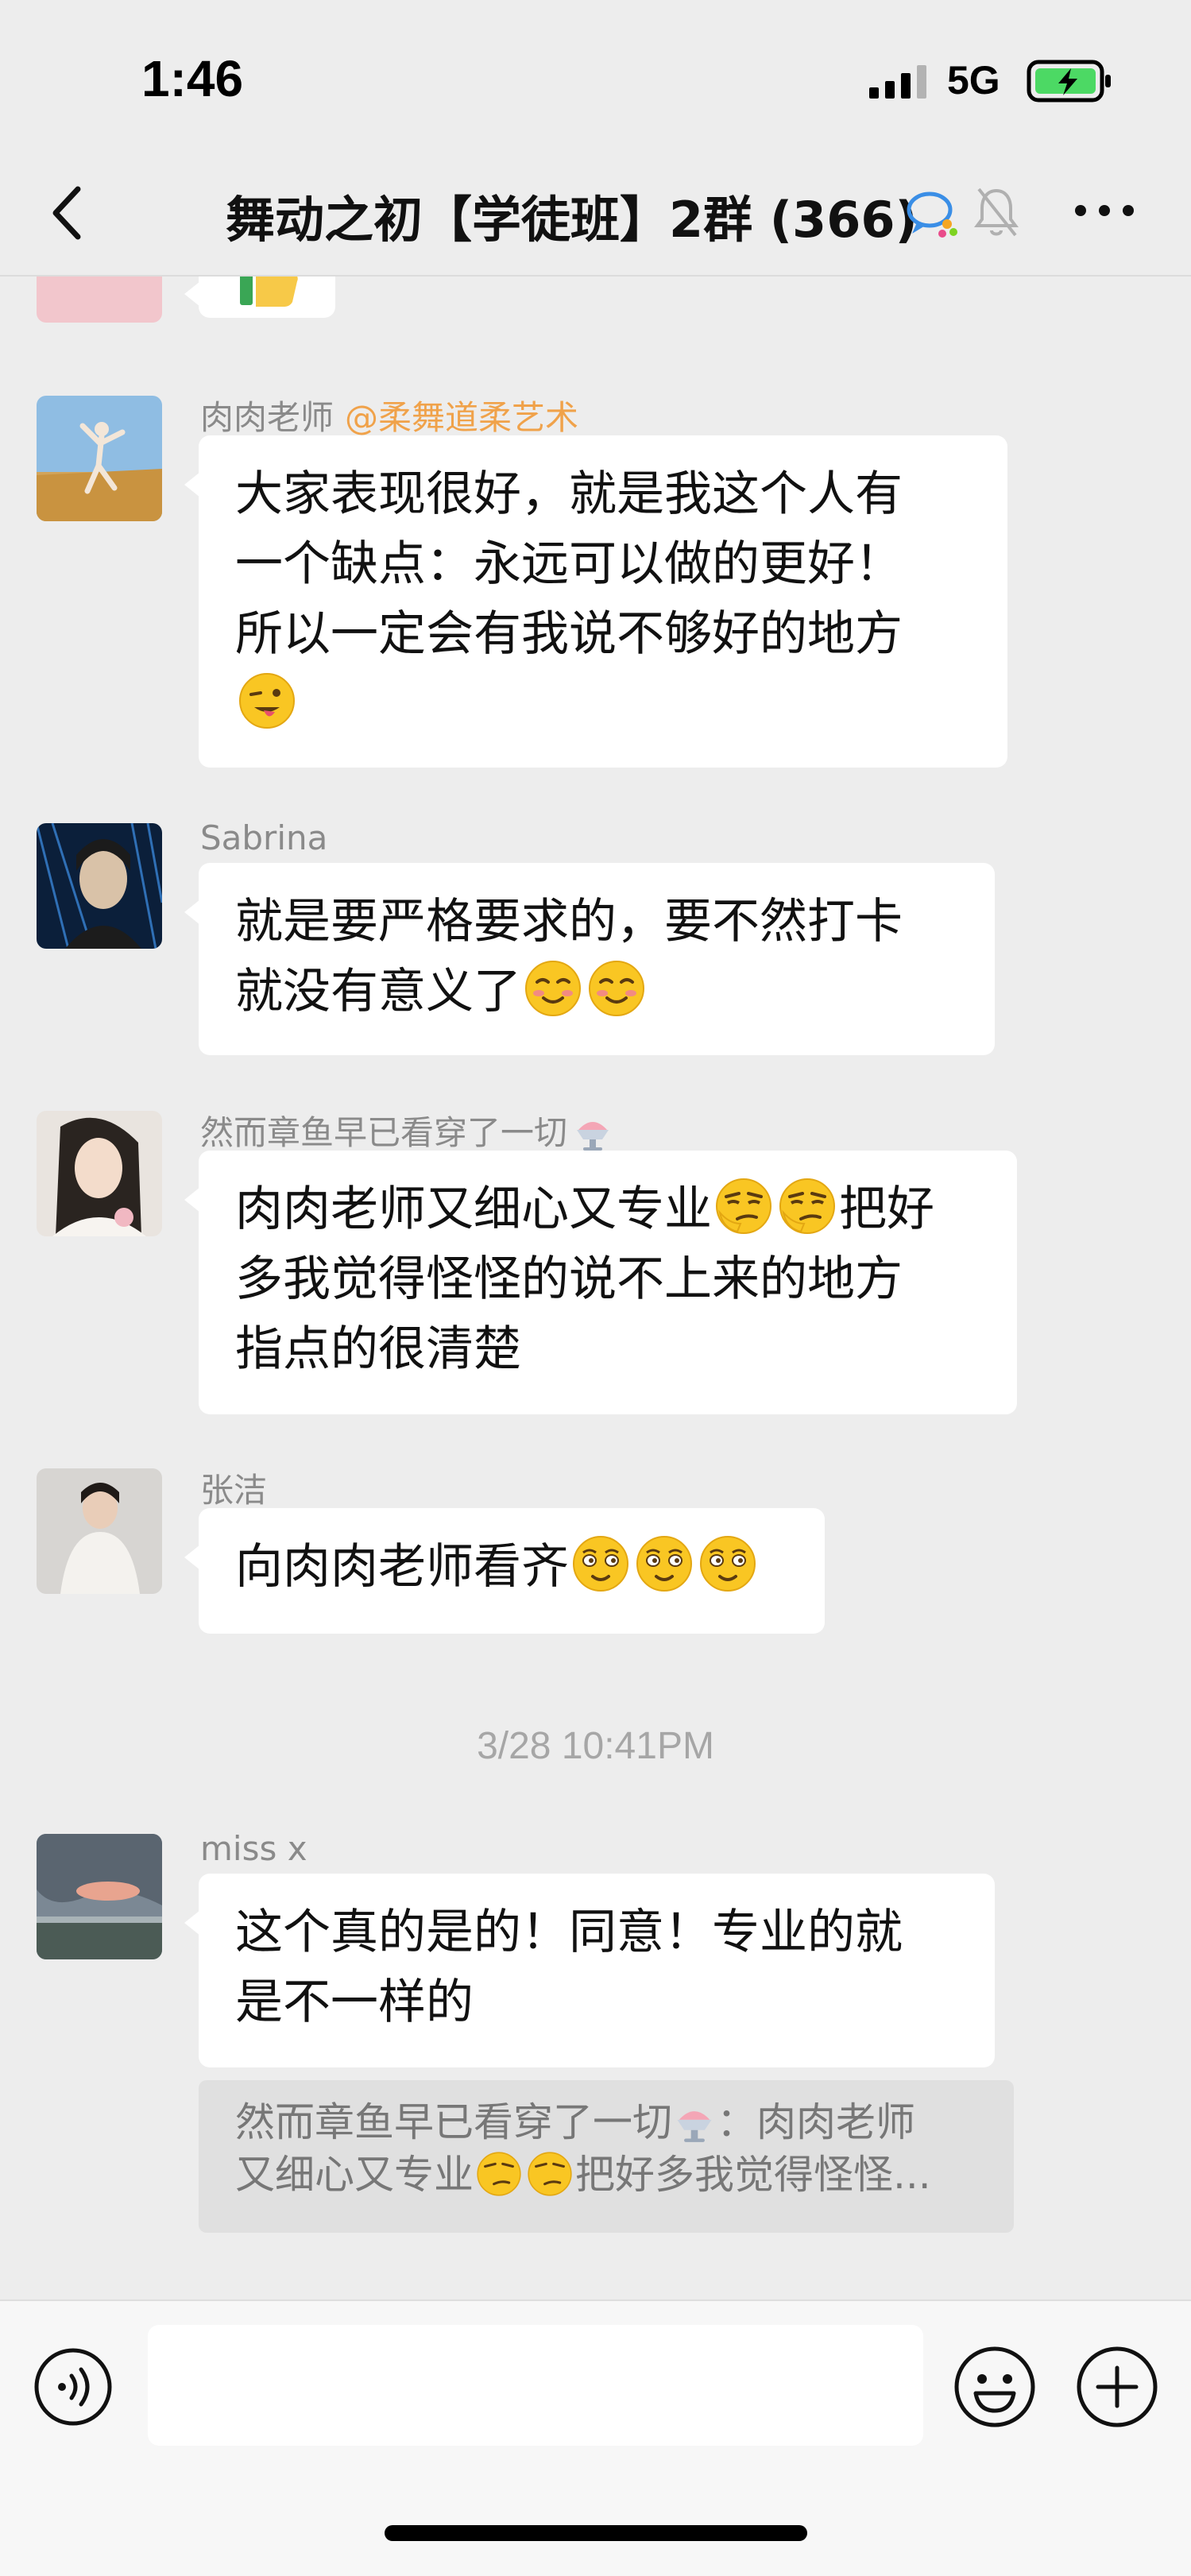 Image resolution: width=1191 pixels, height=2576 pixels. I want to click on message-line: 指点的很清楚, so click(378, 1349).